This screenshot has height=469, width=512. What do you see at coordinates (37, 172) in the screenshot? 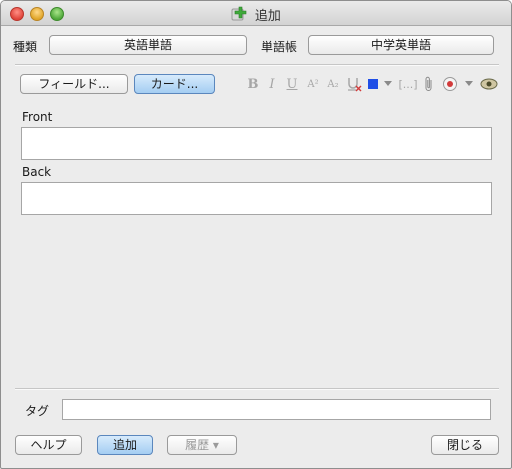
I see `back-field-label: Back` at bounding box center [37, 172].